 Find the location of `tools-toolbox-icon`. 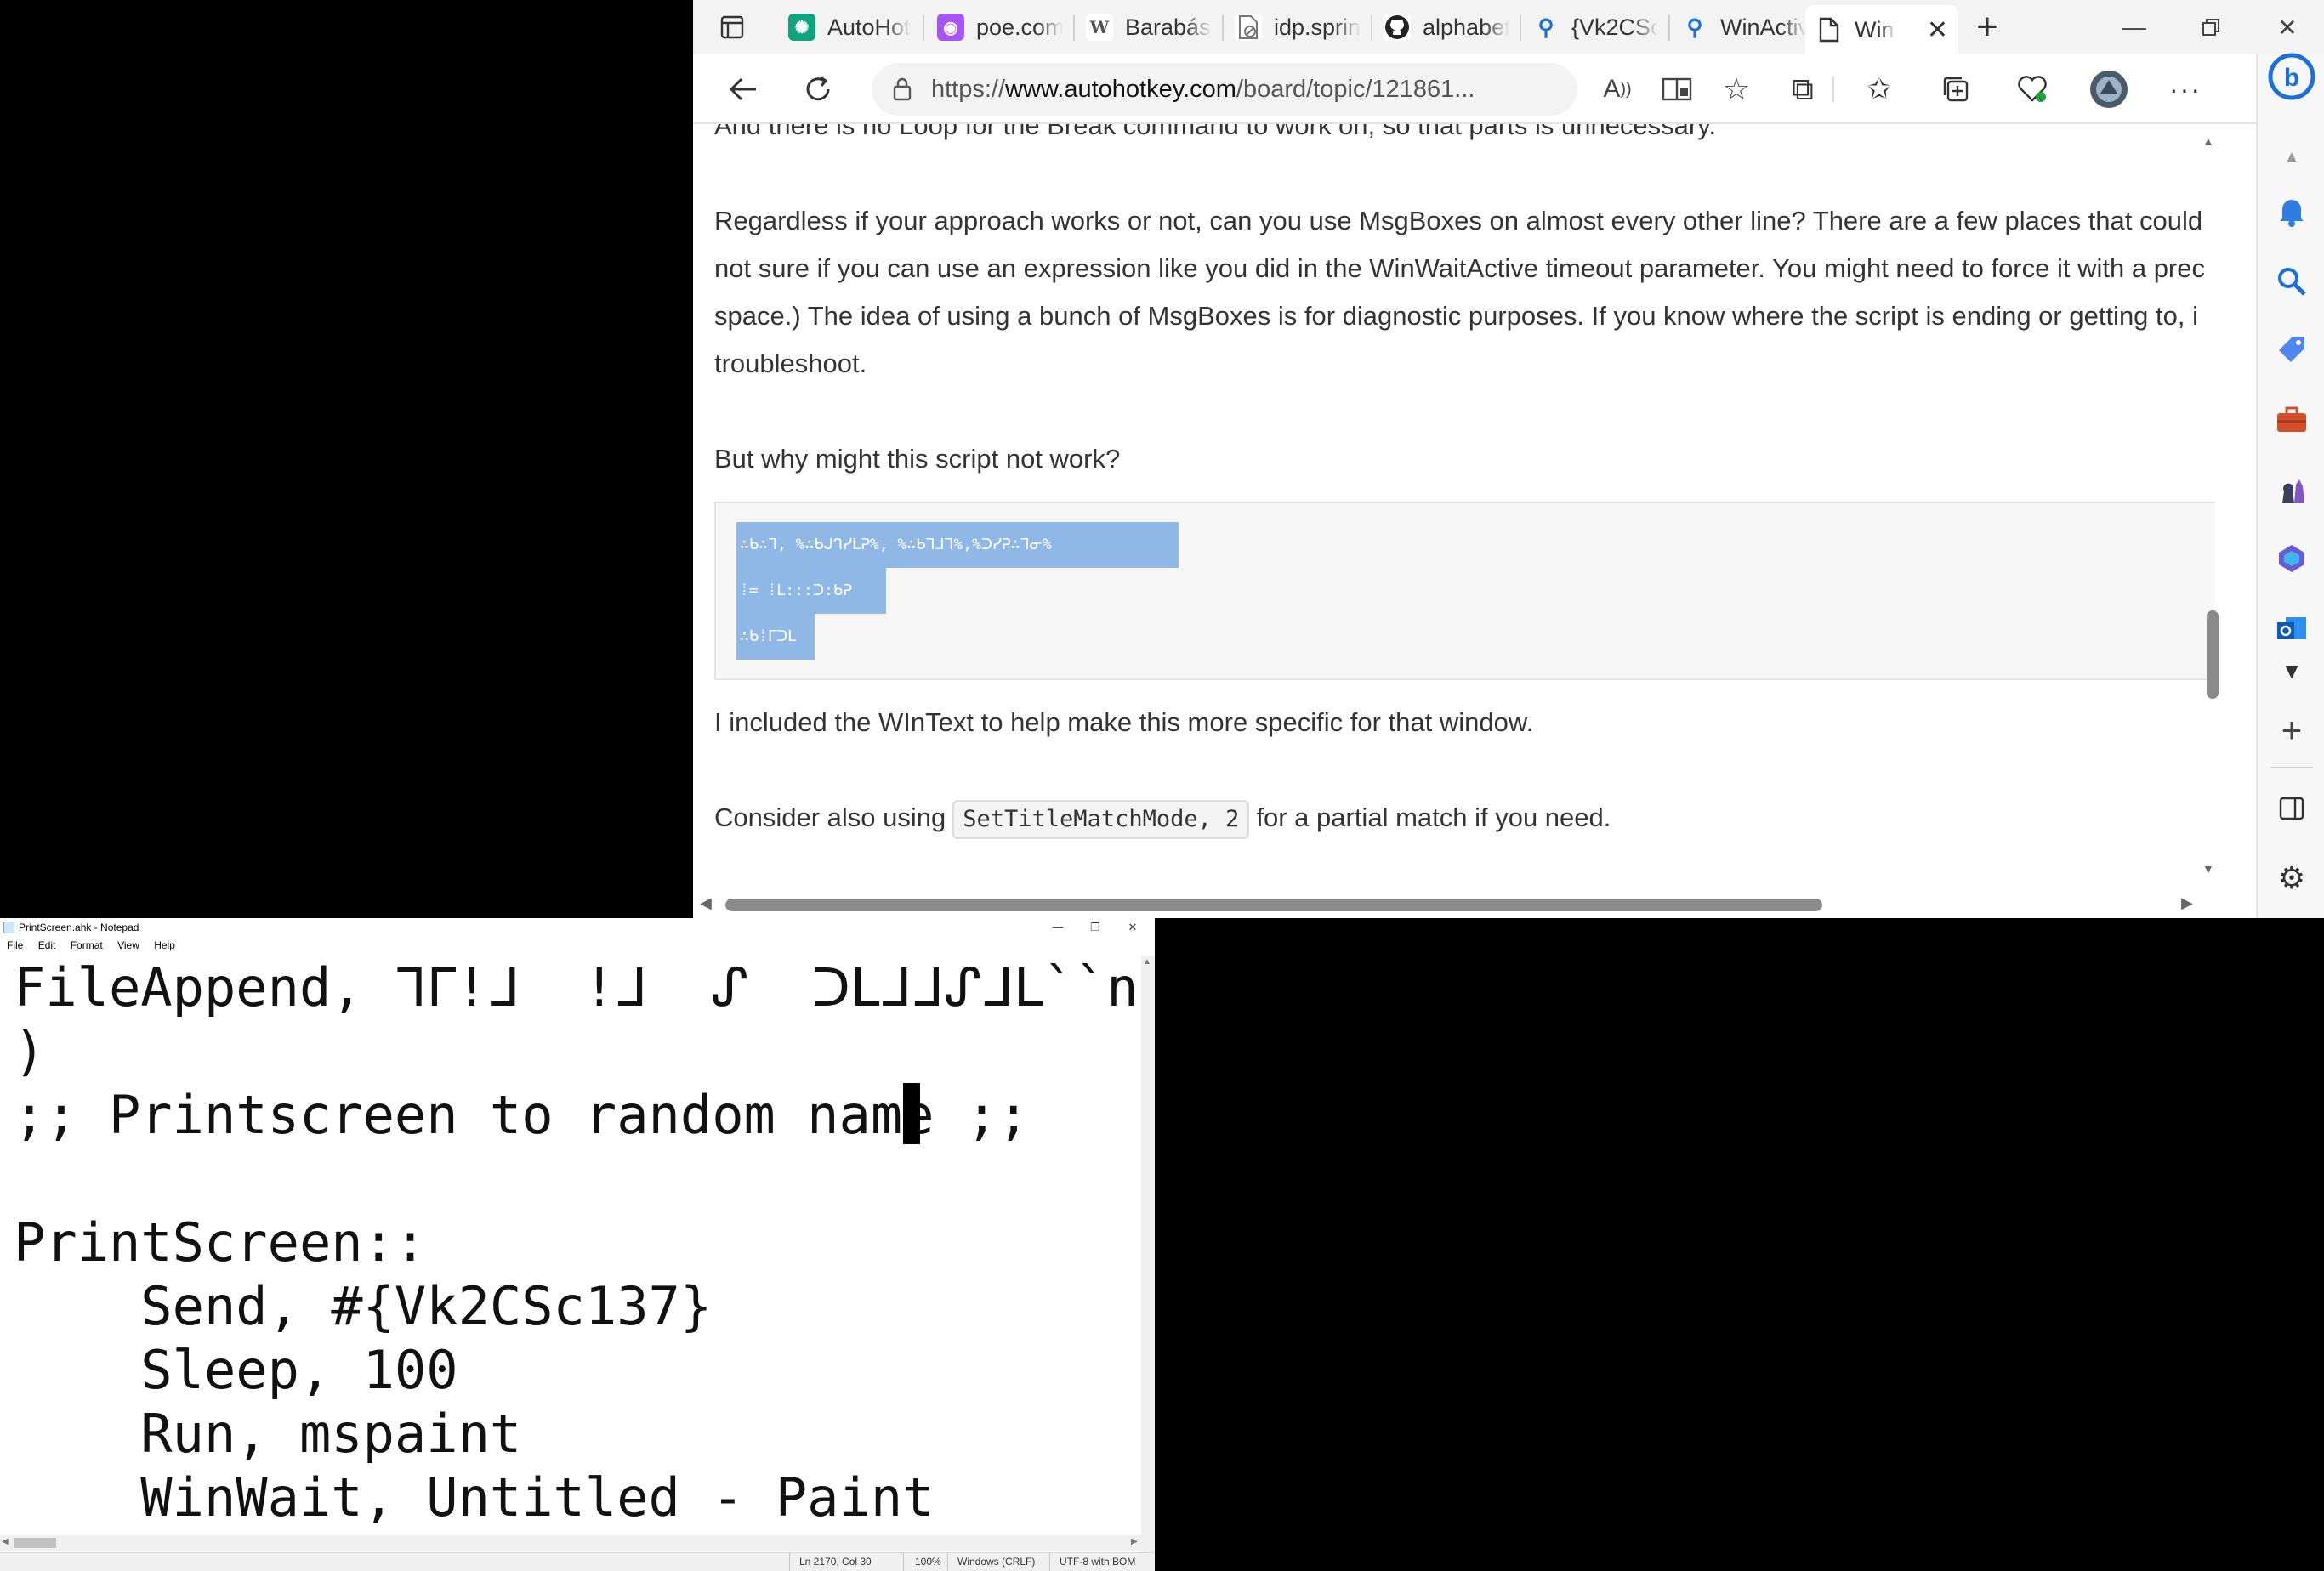

tools-toolbox-icon is located at coordinates (2291, 419).